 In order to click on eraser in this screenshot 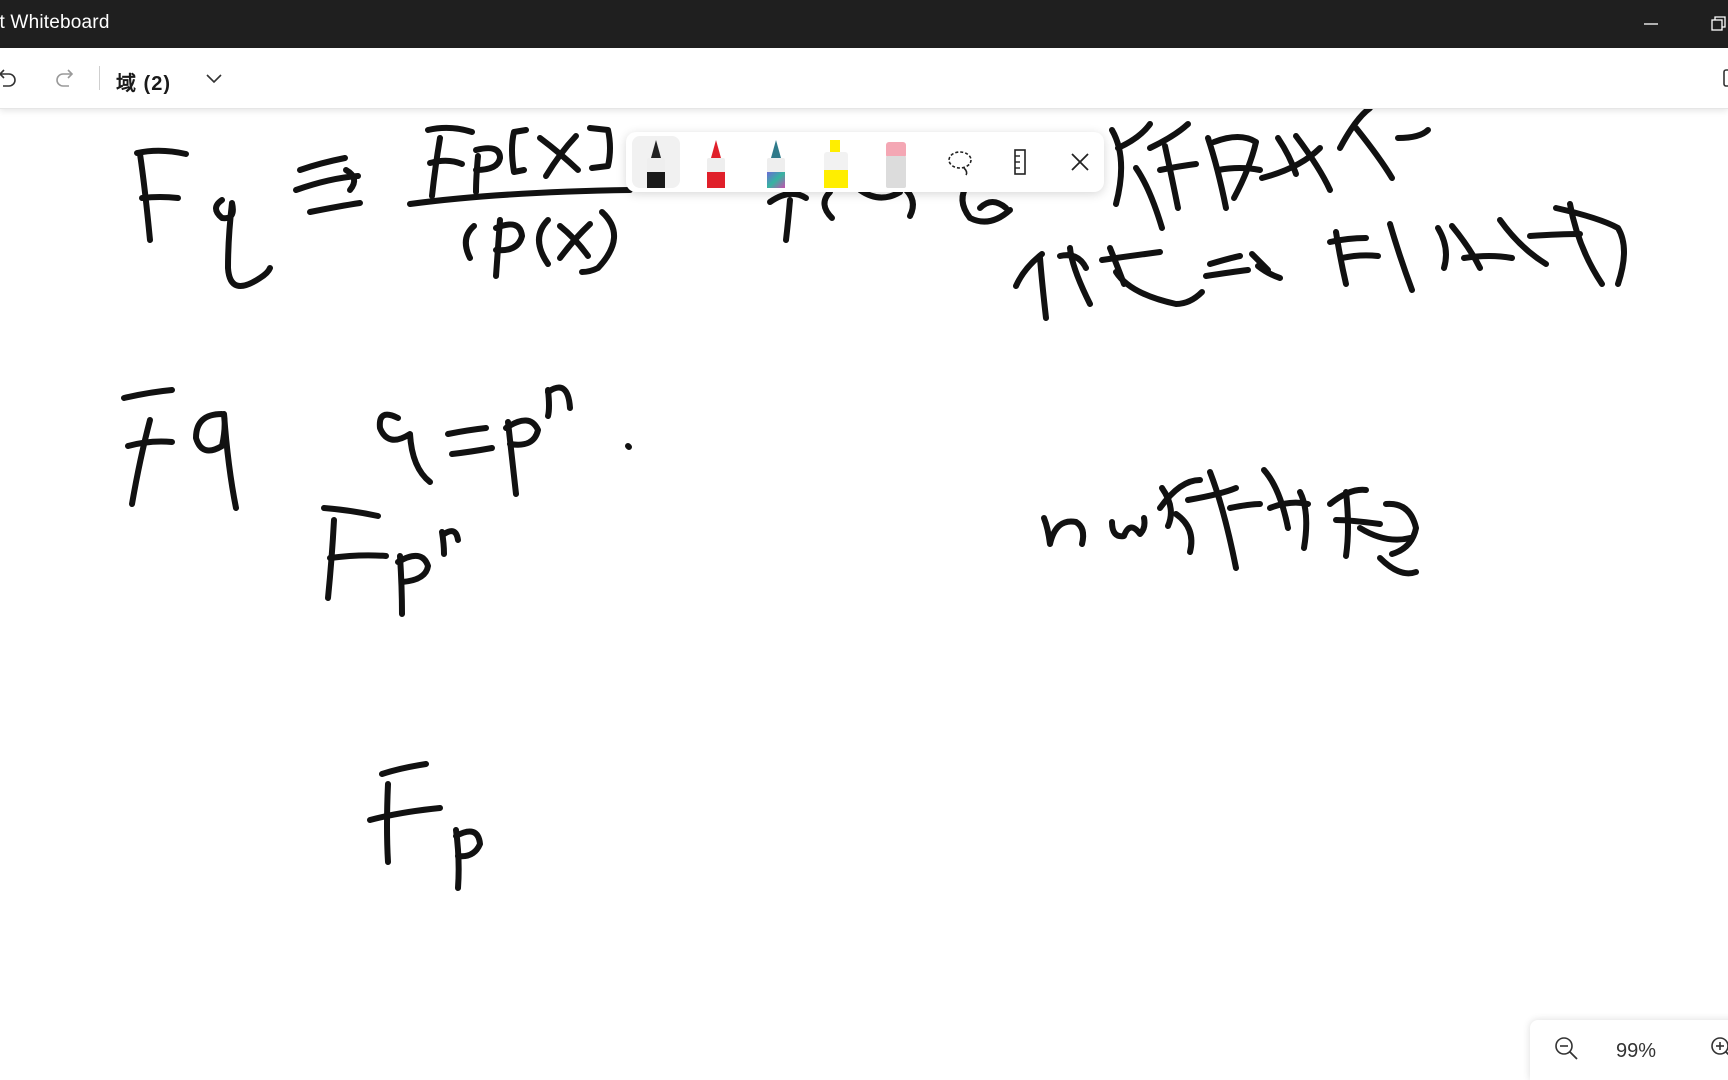, I will do `click(896, 162)`.